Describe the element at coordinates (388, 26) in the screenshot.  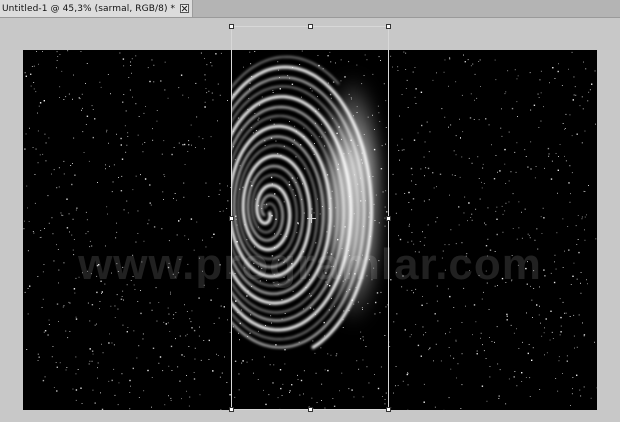
I see `transform-handle-top-right` at that location.